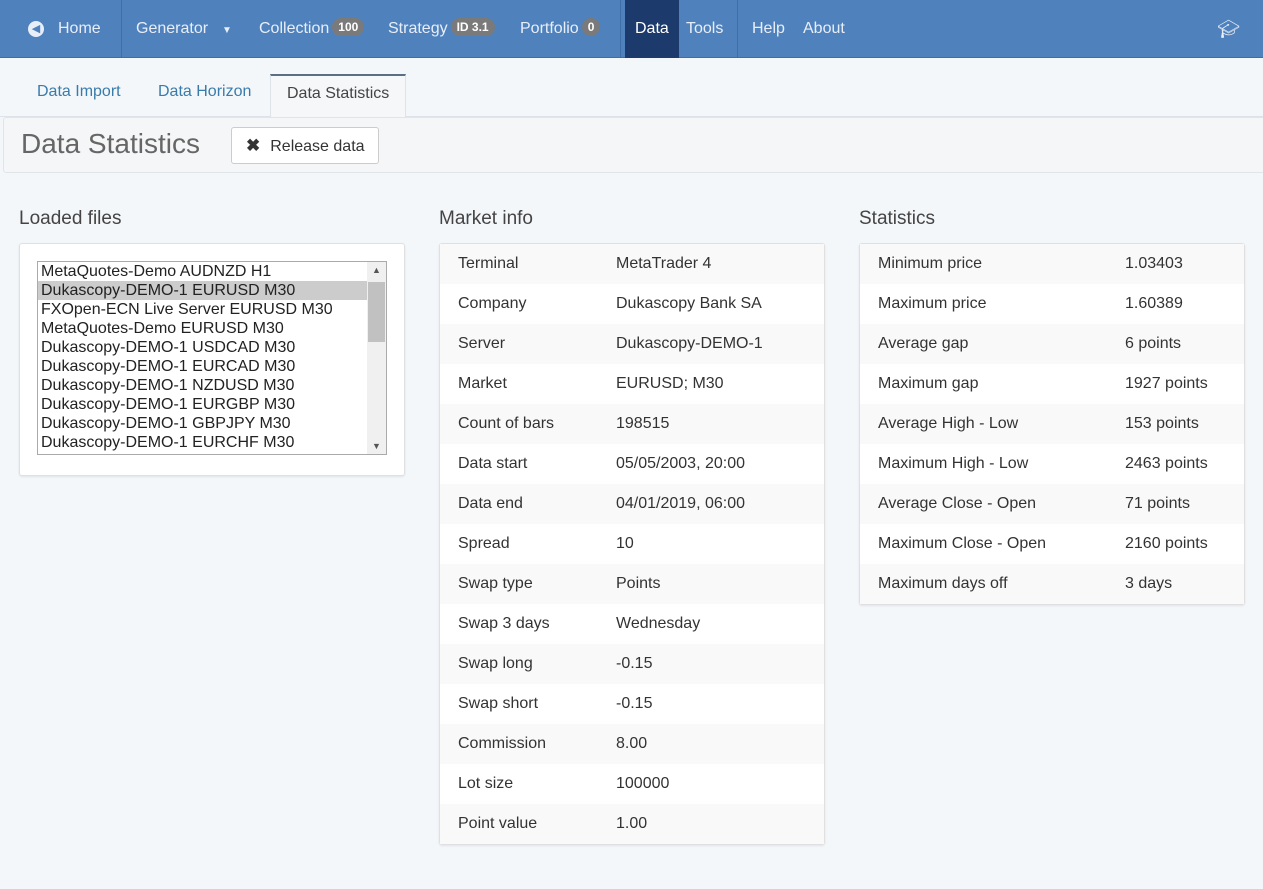  I want to click on table-row: Swap type Points, so click(632, 584).